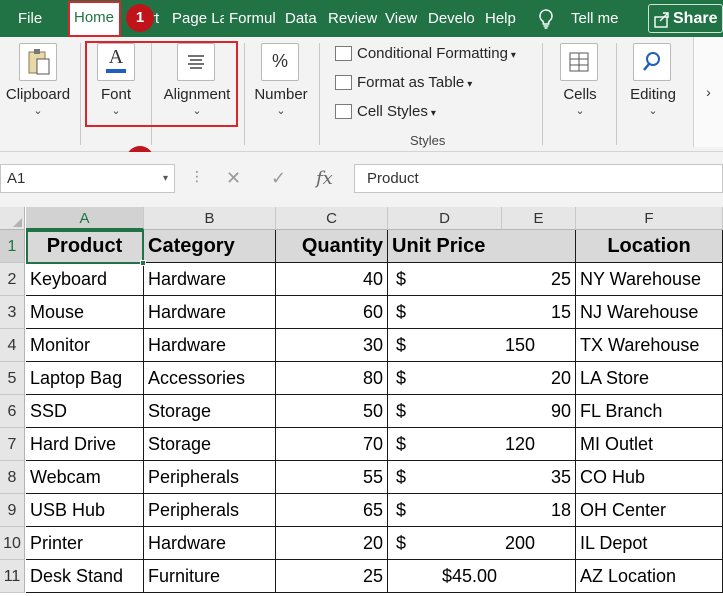 This screenshot has height=596, width=723. I want to click on product-cell: USB Hub, so click(85, 510).